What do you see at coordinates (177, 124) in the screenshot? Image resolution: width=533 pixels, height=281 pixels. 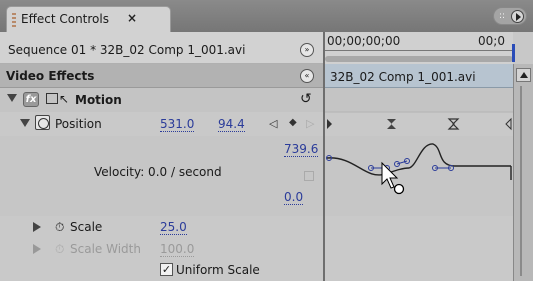 I see `position-x-value: 531.0` at bounding box center [177, 124].